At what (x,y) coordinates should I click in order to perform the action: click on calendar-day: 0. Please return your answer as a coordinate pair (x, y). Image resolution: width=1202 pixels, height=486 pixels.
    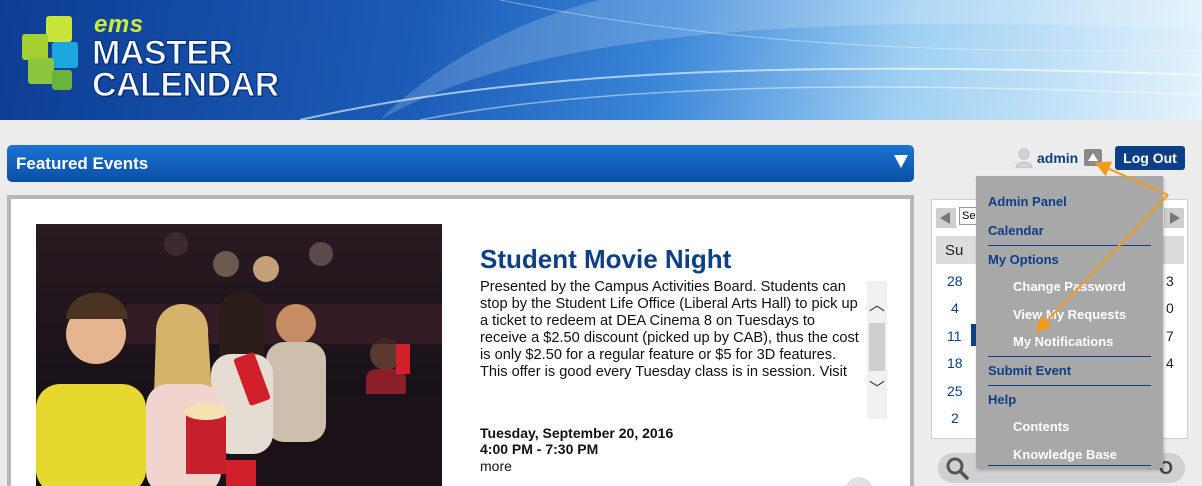
    Looking at the image, I should click on (1170, 308).